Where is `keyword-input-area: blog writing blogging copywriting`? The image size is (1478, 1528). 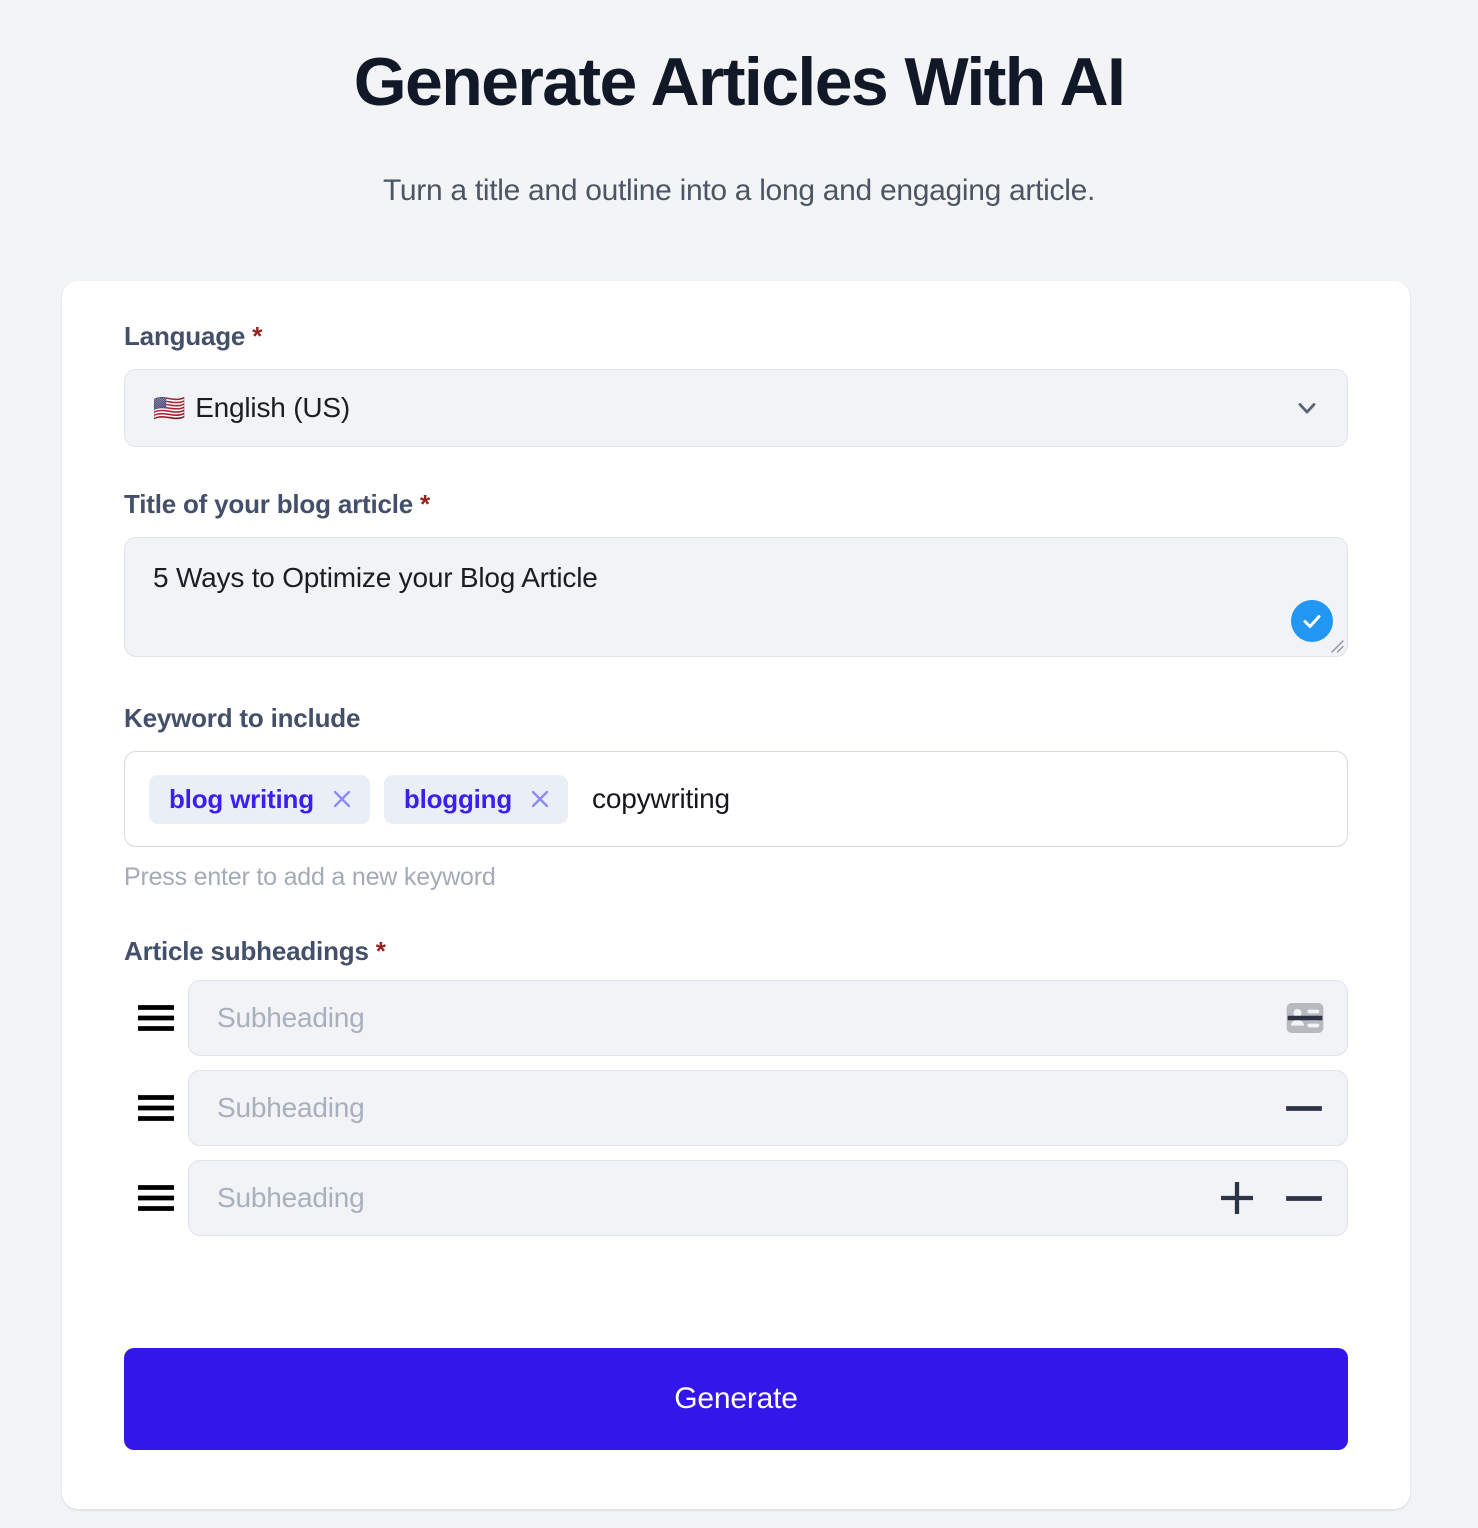 keyword-input-area: blog writing blogging copywriting is located at coordinates (736, 799).